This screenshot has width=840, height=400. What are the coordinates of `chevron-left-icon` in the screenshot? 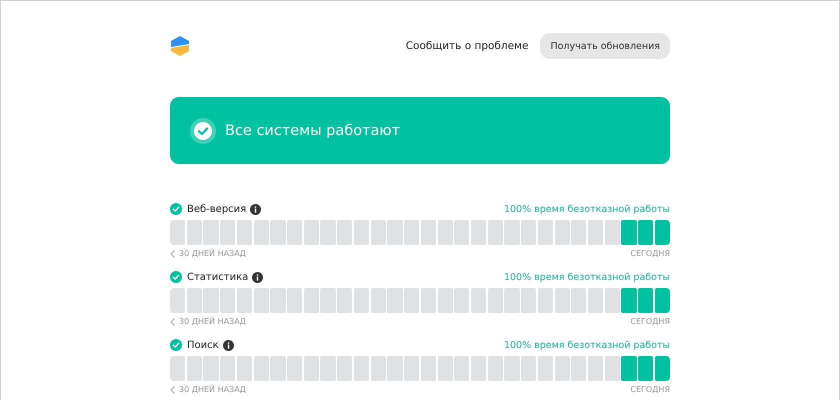 It's located at (172, 390).